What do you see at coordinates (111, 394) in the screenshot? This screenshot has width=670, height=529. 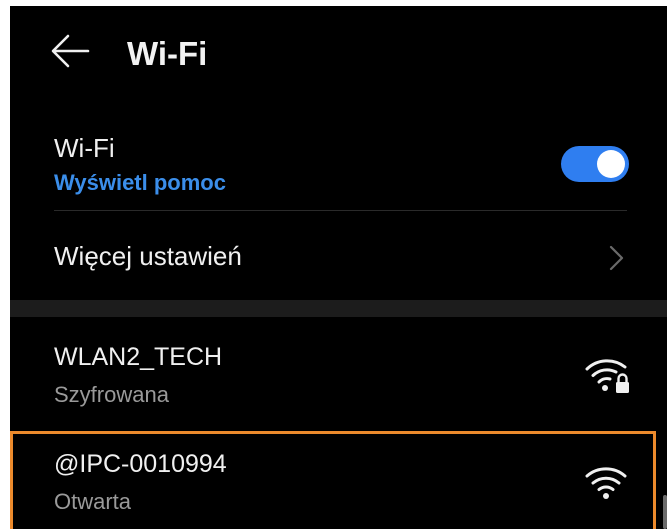 I see `network-status: Szyfrowana` at bounding box center [111, 394].